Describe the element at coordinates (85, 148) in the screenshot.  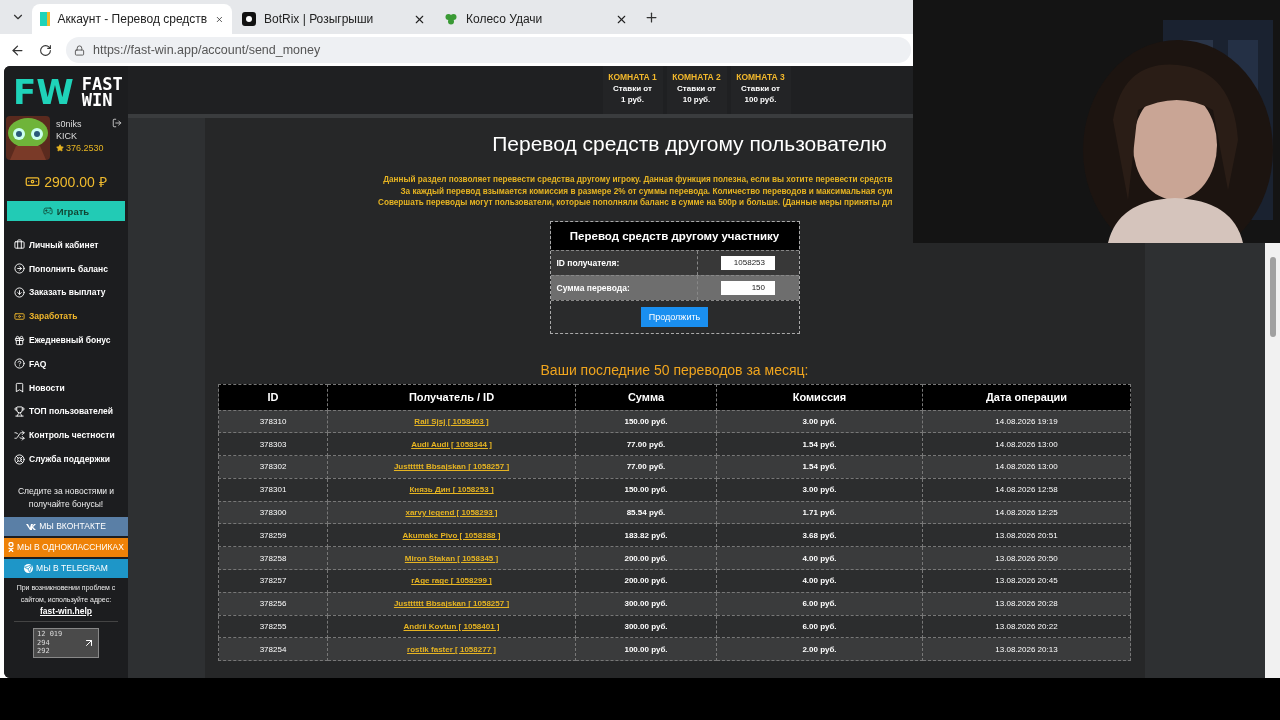
I see `rating-value: 376.2530` at that location.